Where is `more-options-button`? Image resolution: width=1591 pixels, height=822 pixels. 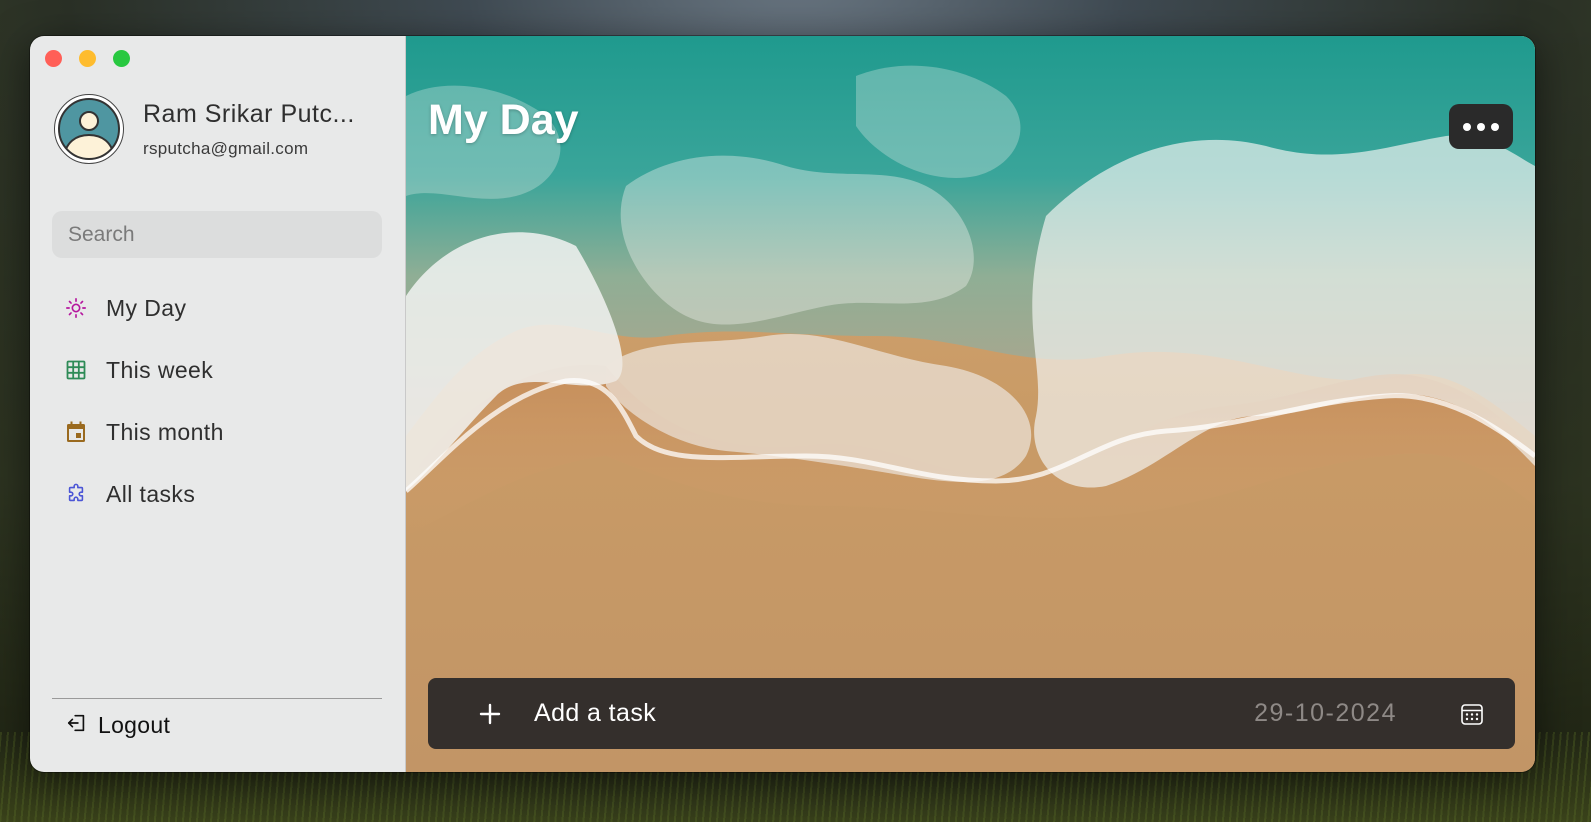 more-options-button is located at coordinates (1481, 126).